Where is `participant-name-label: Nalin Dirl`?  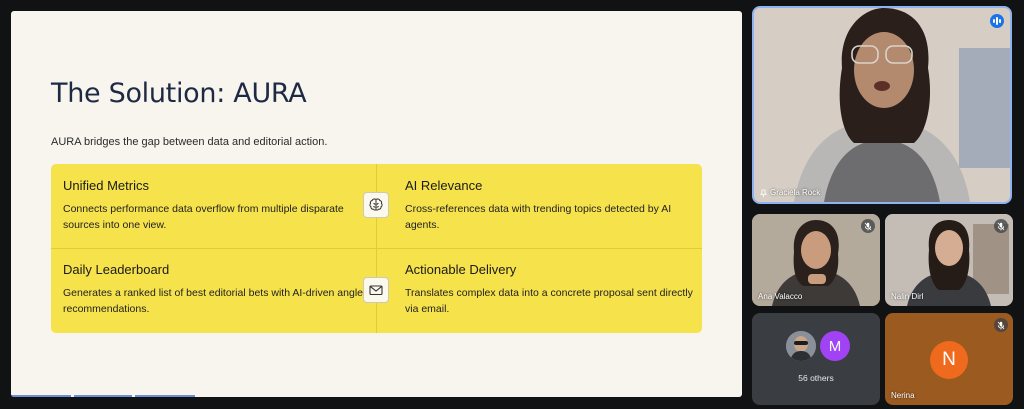
participant-name-label: Nalin Dirl is located at coordinates (907, 296).